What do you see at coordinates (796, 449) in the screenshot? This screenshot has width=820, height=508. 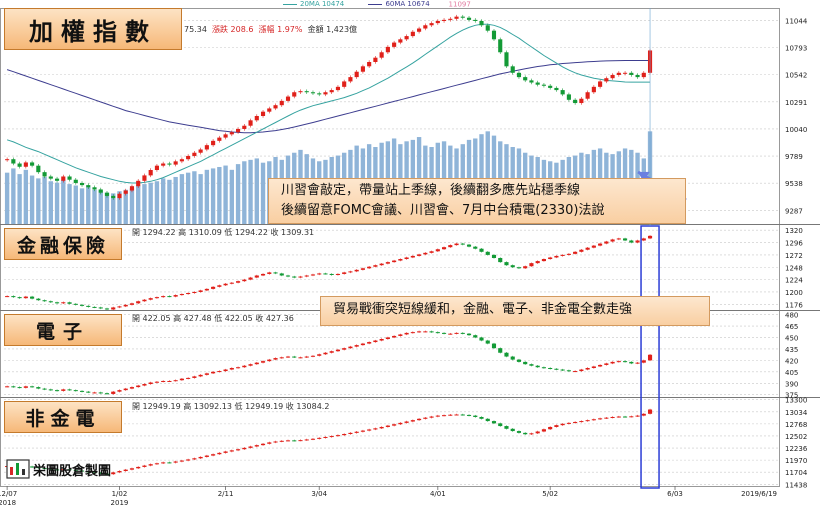 I see `y-tick-label: 12236` at bounding box center [796, 449].